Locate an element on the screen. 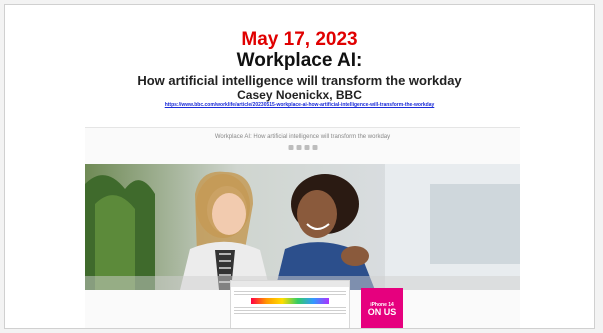 The width and height of the screenshot is (603, 333). slide-author: Casey Noenickx, BBC is located at coordinates (299, 95).